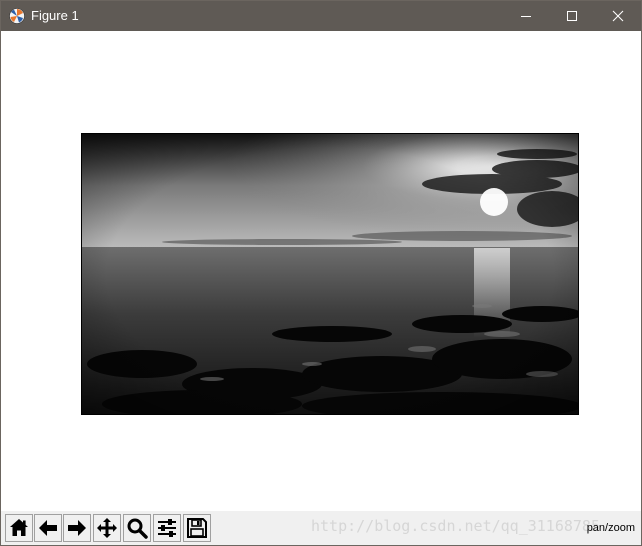  I want to click on title-bar: Figure 1, so click(321, 16).